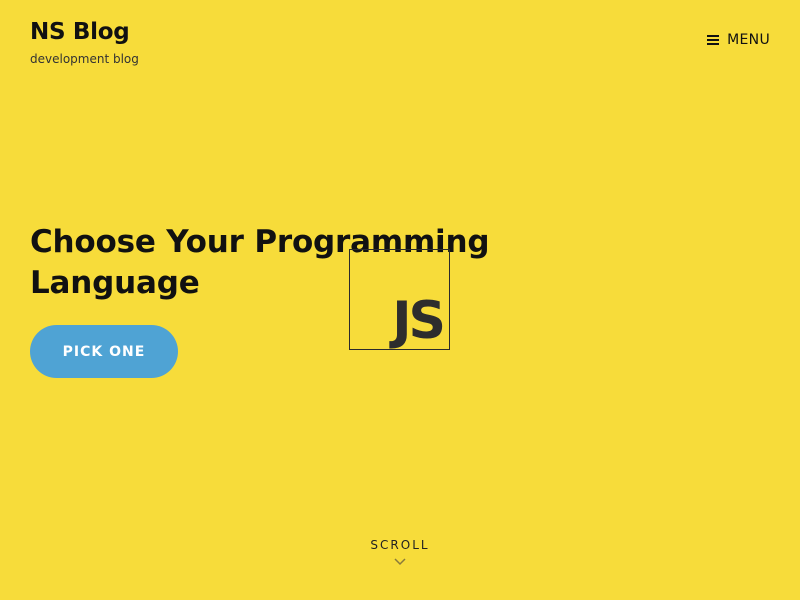  Describe the element at coordinates (713, 40) in the screenshot. I see `hamburger-icon` at that location.